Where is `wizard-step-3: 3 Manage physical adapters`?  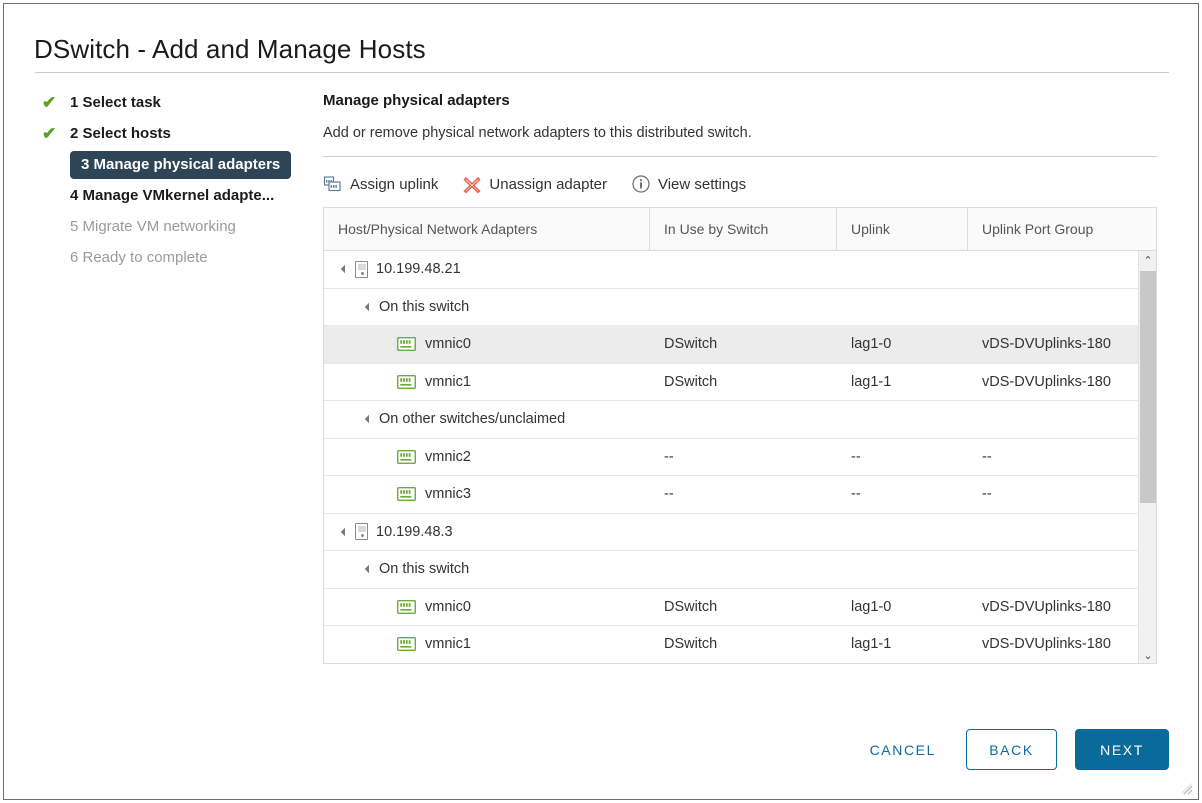 wizard-step-3: 3 Manage physical adapters is located at coordinates (189, 164).